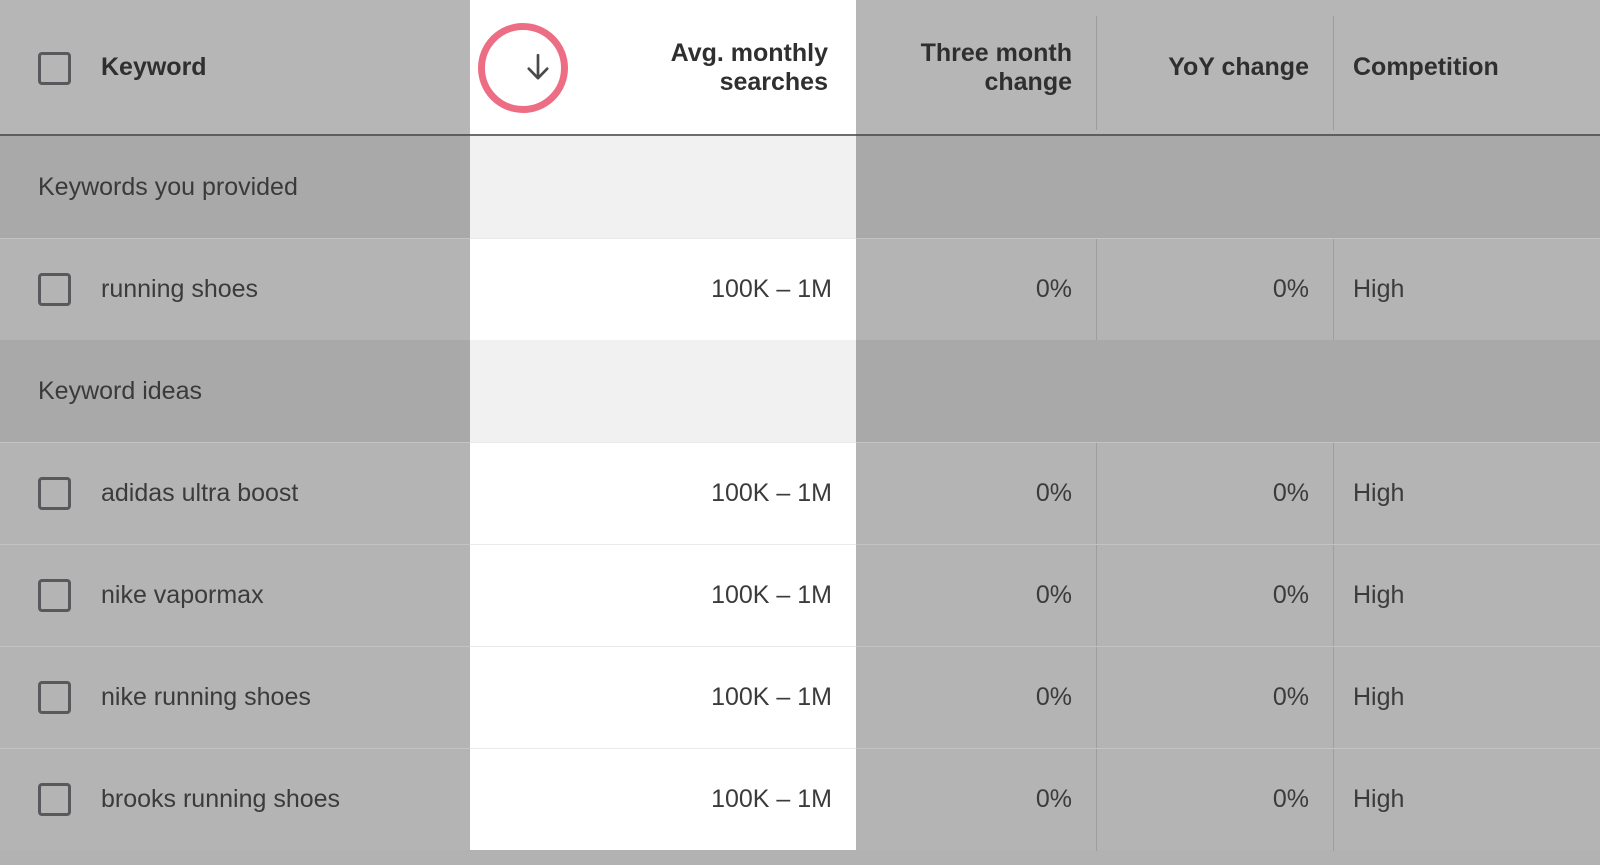 The height and width of the screenshot is (865, 1600). Describe the element at coordinates (182, 595) in the screenshot. I see `row-keyword-label: nike vapormax` at that location.